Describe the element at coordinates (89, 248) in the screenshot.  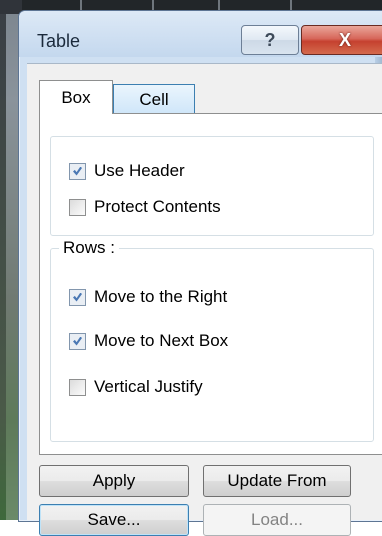
I see `rows-group-legend: Rows :` at that location.